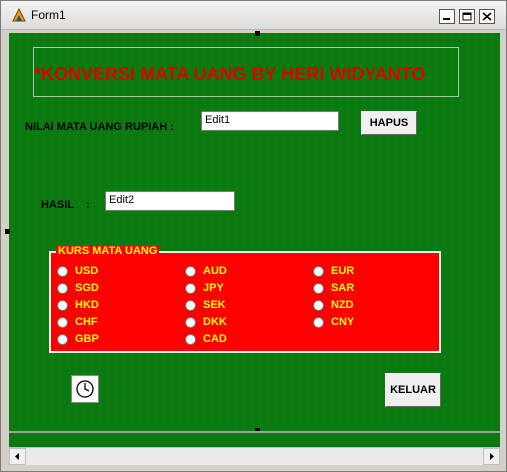  I want to click on keluar-button: KELUAR, so click(413, 390).